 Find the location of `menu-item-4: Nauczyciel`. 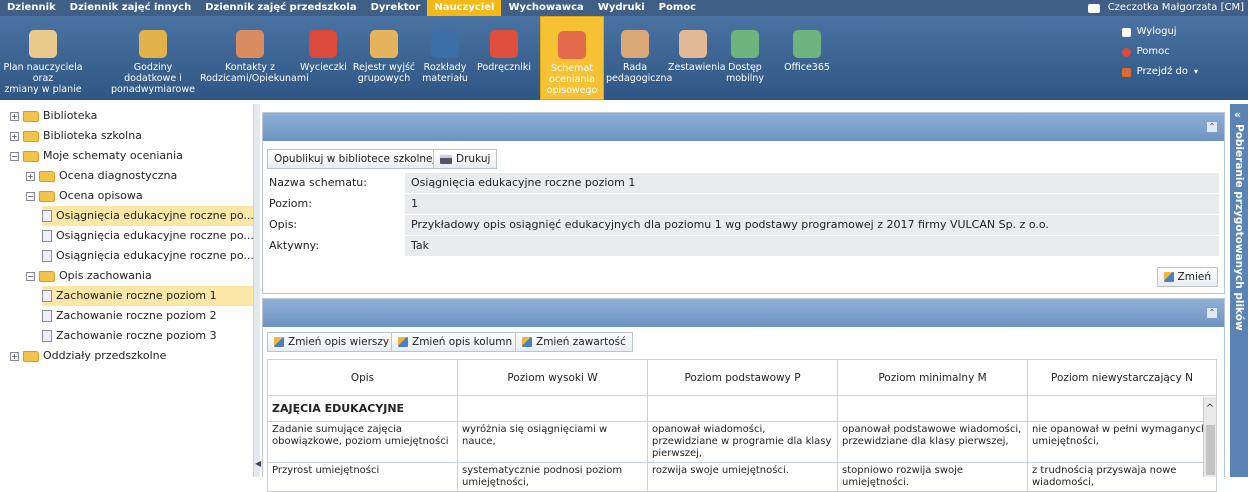

menu-item-4: Nauczyciel is located at coordinates (464, 8).